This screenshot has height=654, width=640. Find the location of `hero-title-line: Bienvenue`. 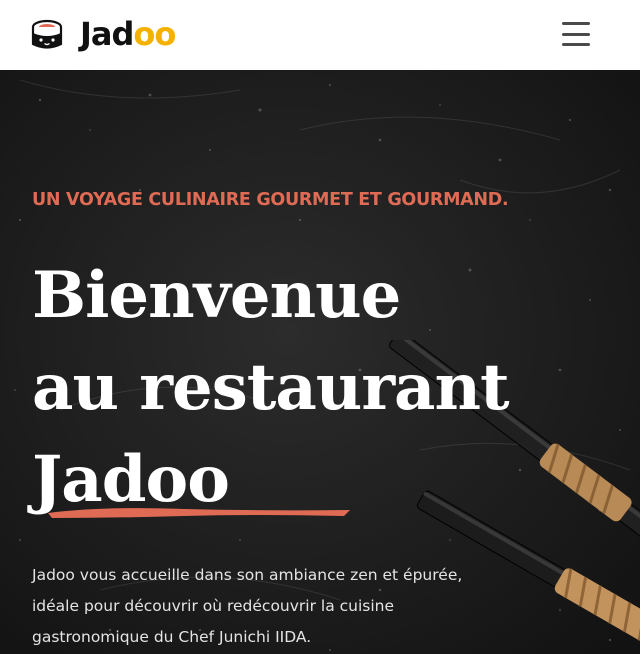

hero-title-line: Bienvenue is located at coordinates (216, 295).